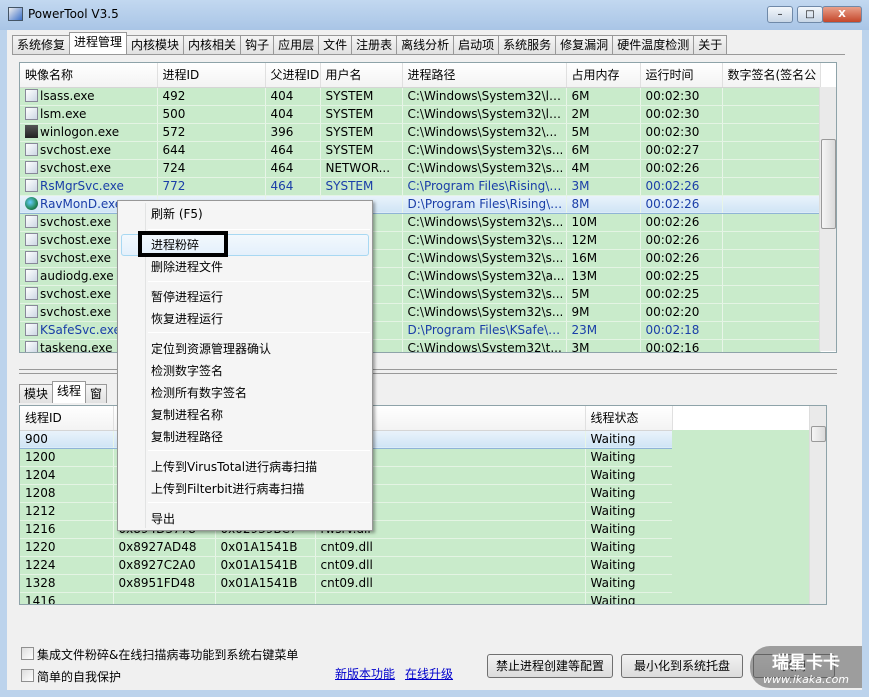  I want to click on self-protection-checkbox, so click(27, 675).